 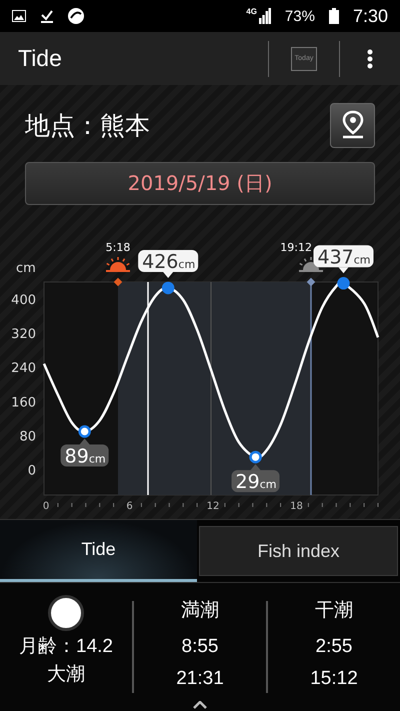 What do you see at coordinates (129, 506) in the screenshot?
I see `x-tick-label: 6` at bounding box center [129, 506].